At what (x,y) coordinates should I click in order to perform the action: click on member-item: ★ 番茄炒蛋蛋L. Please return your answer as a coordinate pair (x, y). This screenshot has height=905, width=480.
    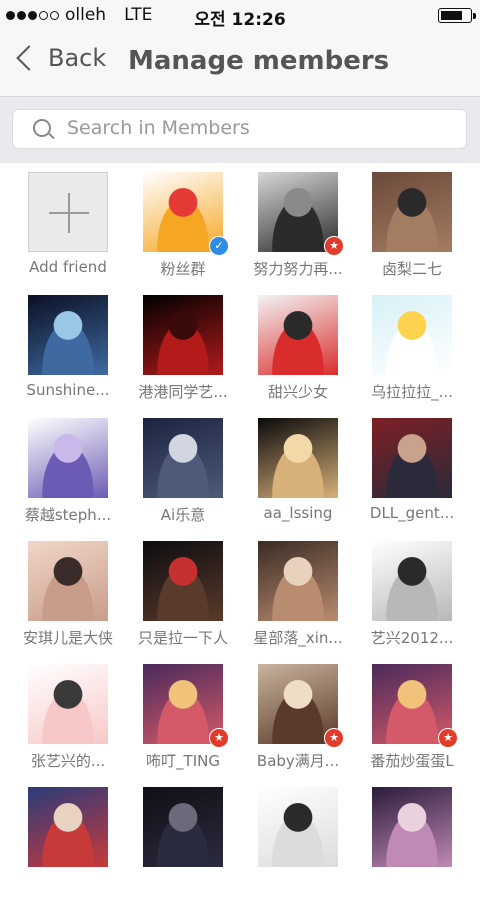
    Looking at the image, I should click on (411, 723).